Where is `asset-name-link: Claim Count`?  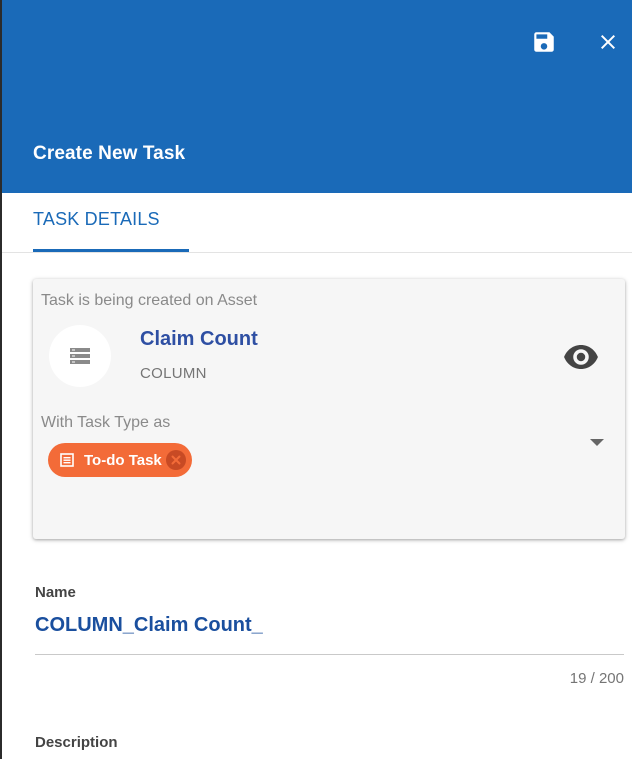 asset-name-link: Claim Count is located at coordinates (199, 339).